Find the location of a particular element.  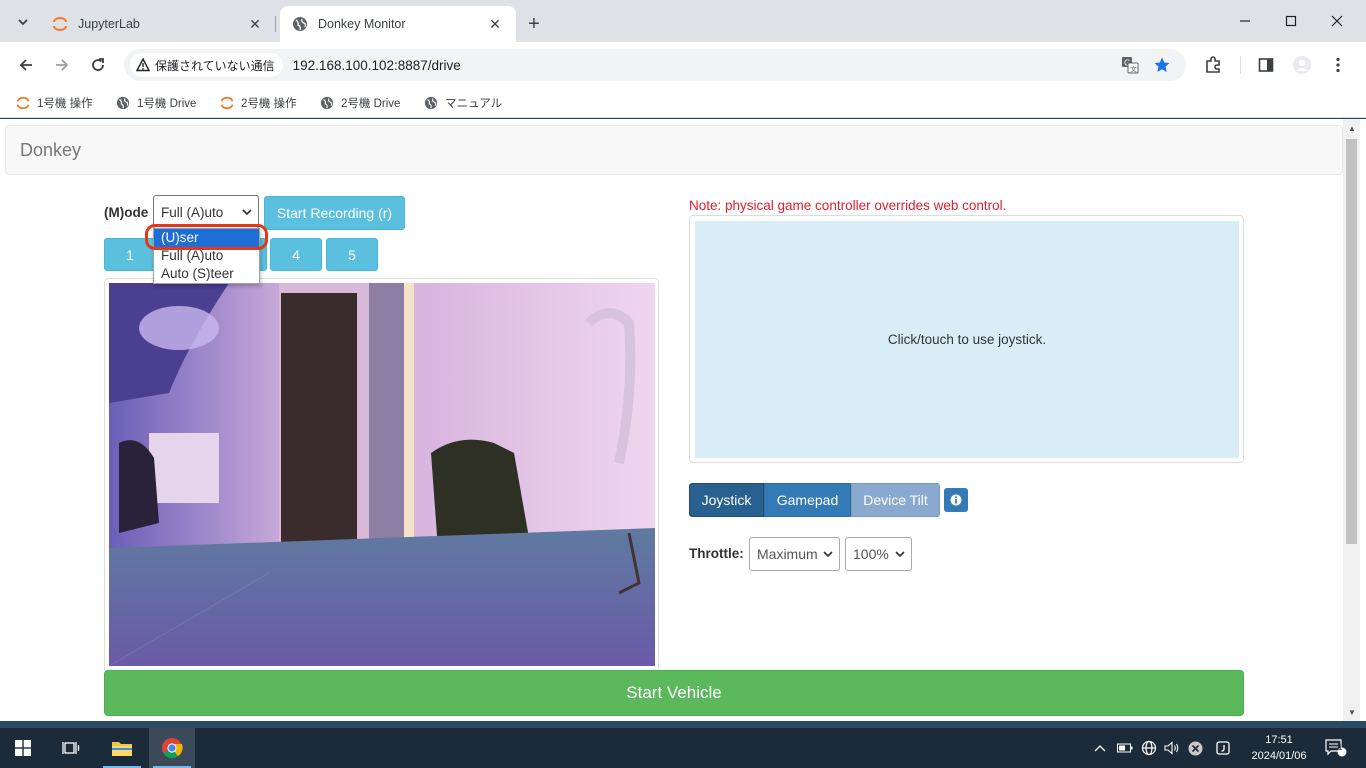

notification-center-icon: 1 is located at coordinates (1336, 748).